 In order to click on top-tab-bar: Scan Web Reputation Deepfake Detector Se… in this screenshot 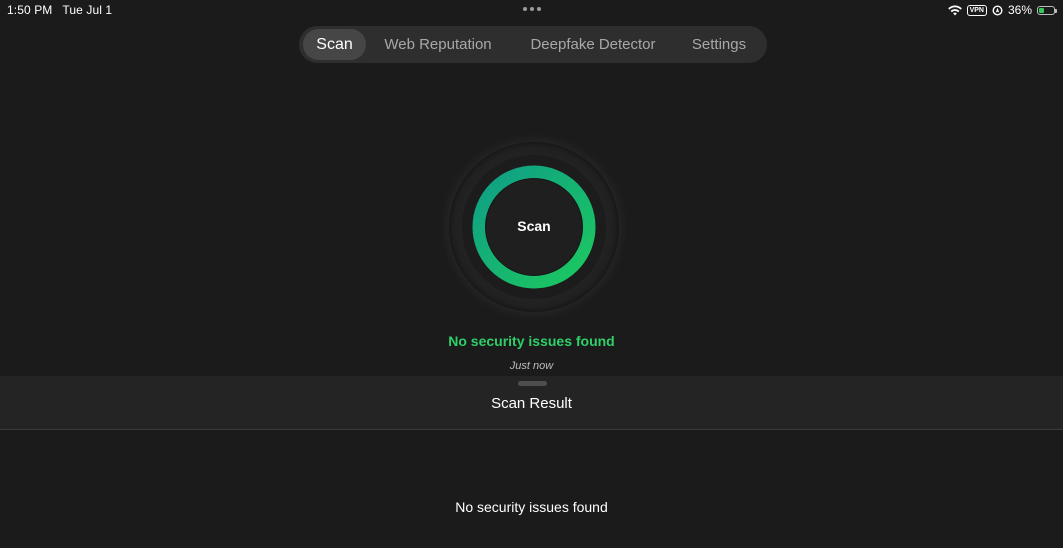, I will do `click(533, 44)`.